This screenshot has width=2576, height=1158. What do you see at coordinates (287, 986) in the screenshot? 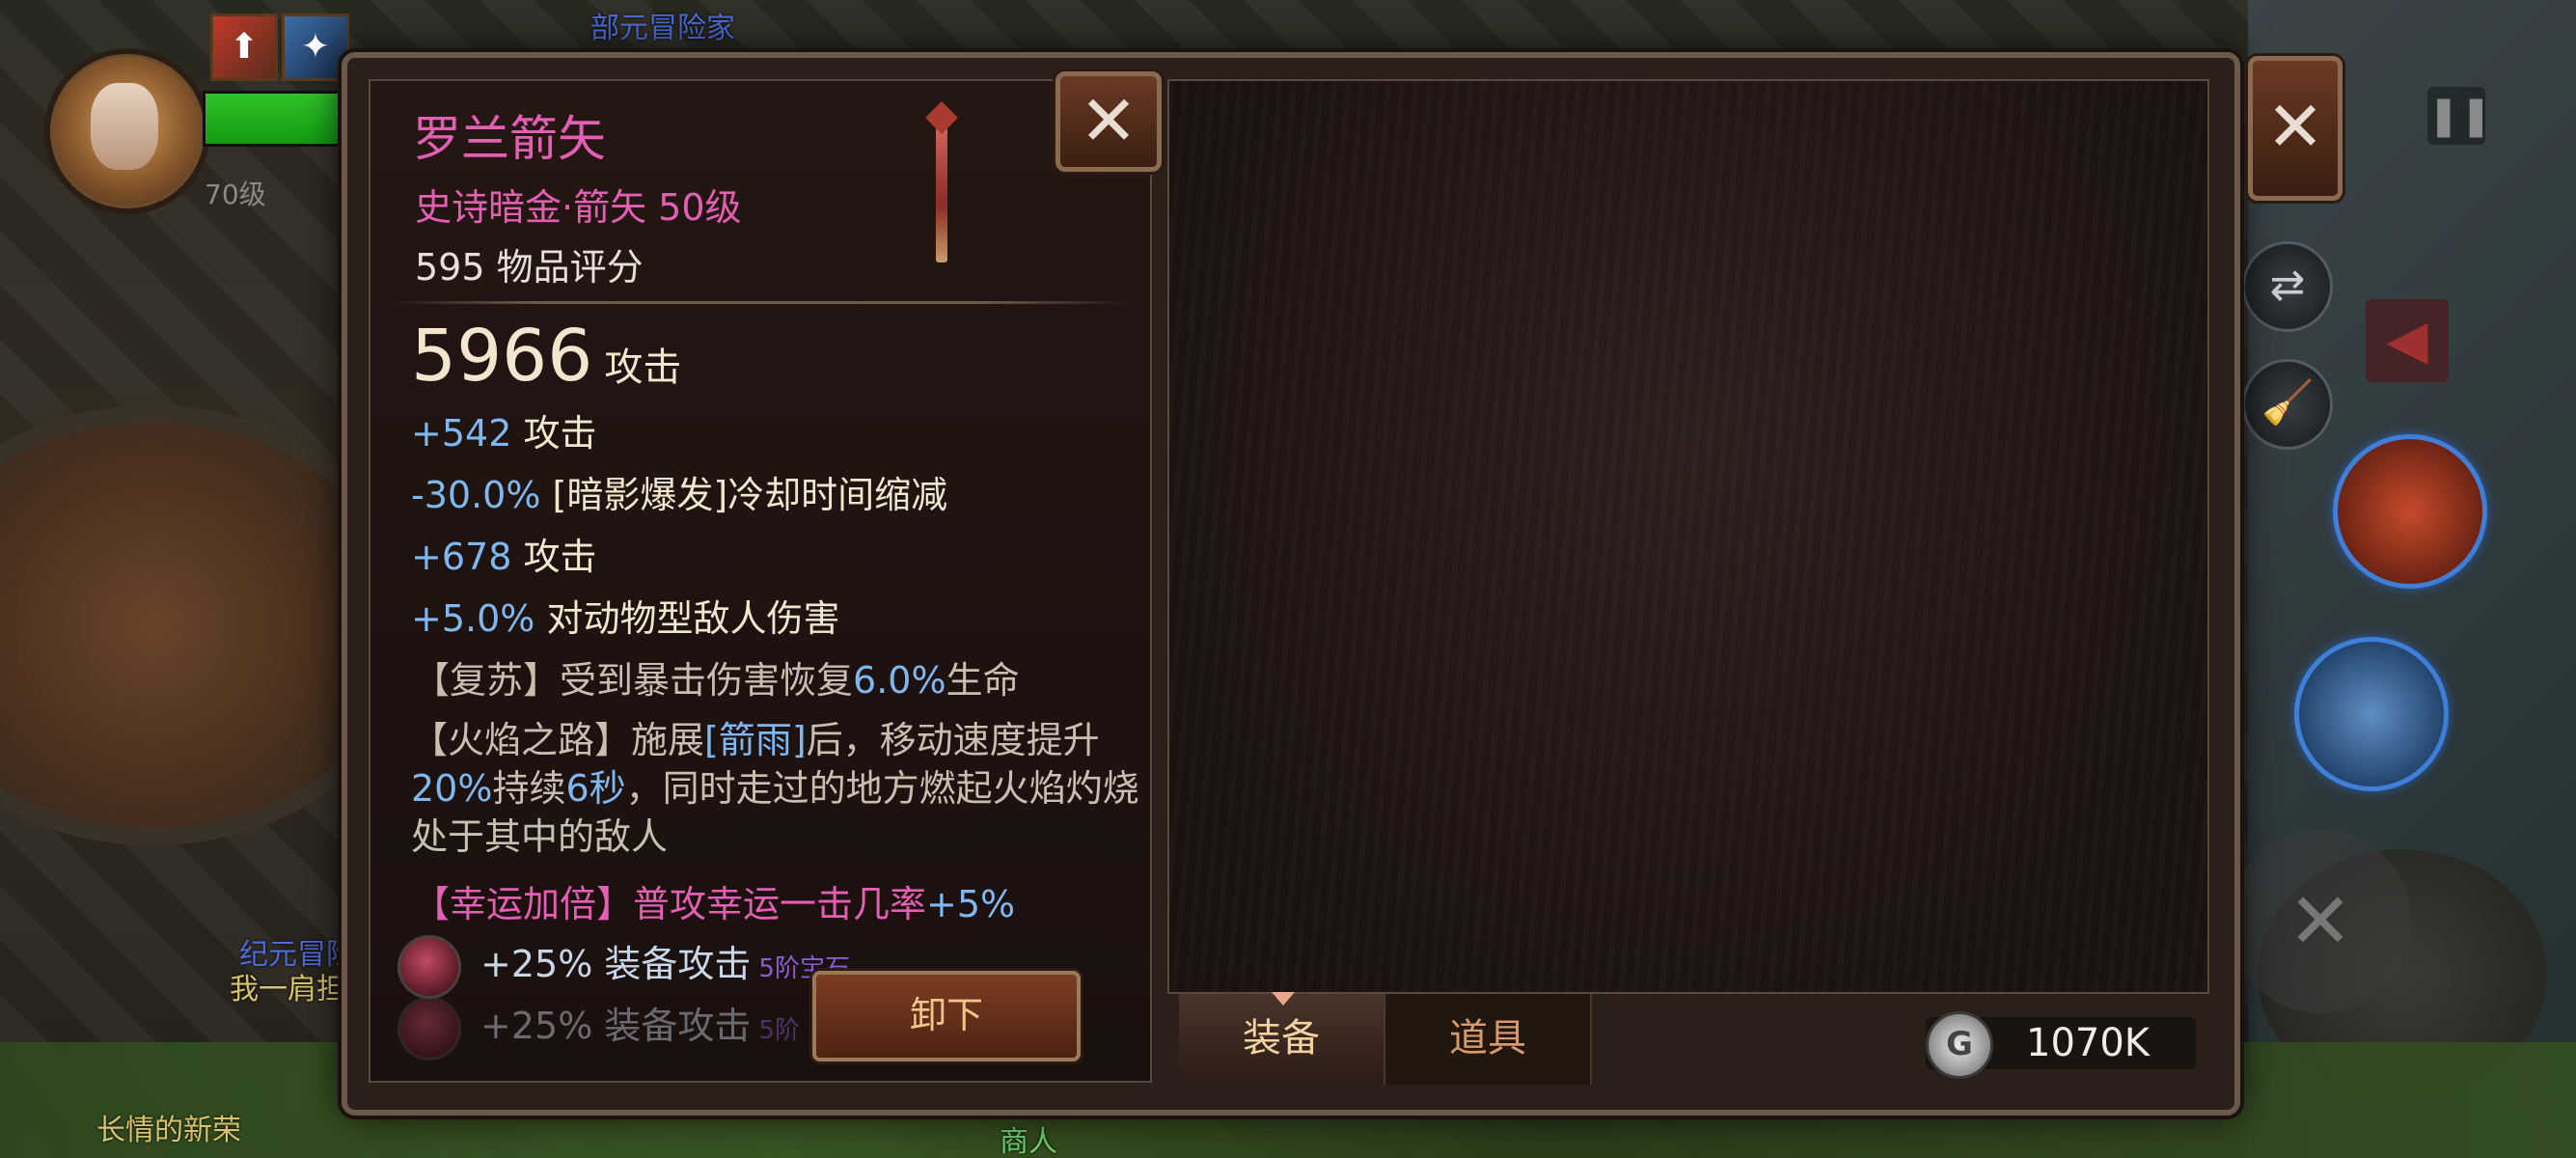
I see `npc-name-label: 我一肩担` at bounding box center [287, 986].